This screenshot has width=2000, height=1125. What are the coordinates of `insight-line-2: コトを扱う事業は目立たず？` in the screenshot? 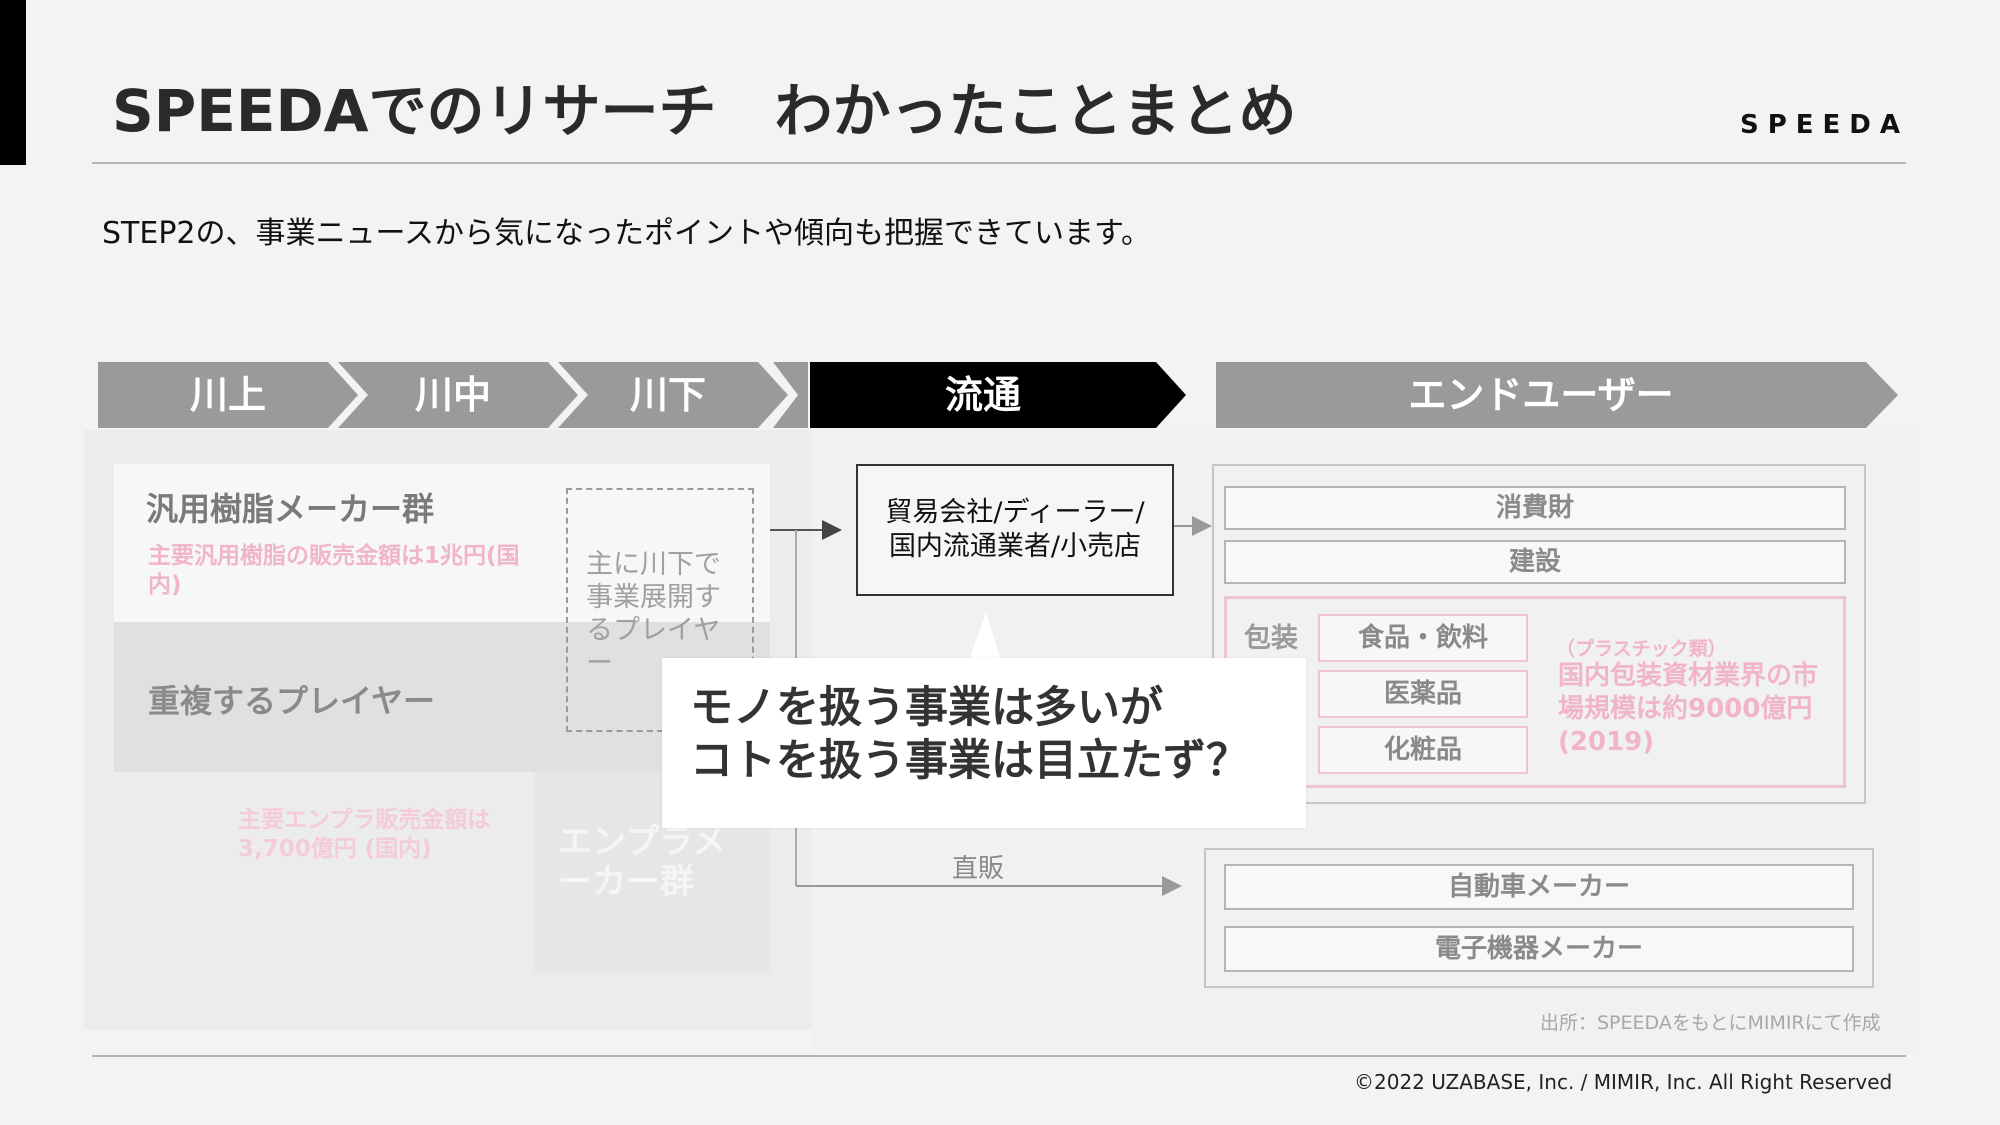 It's located at (969, 761).